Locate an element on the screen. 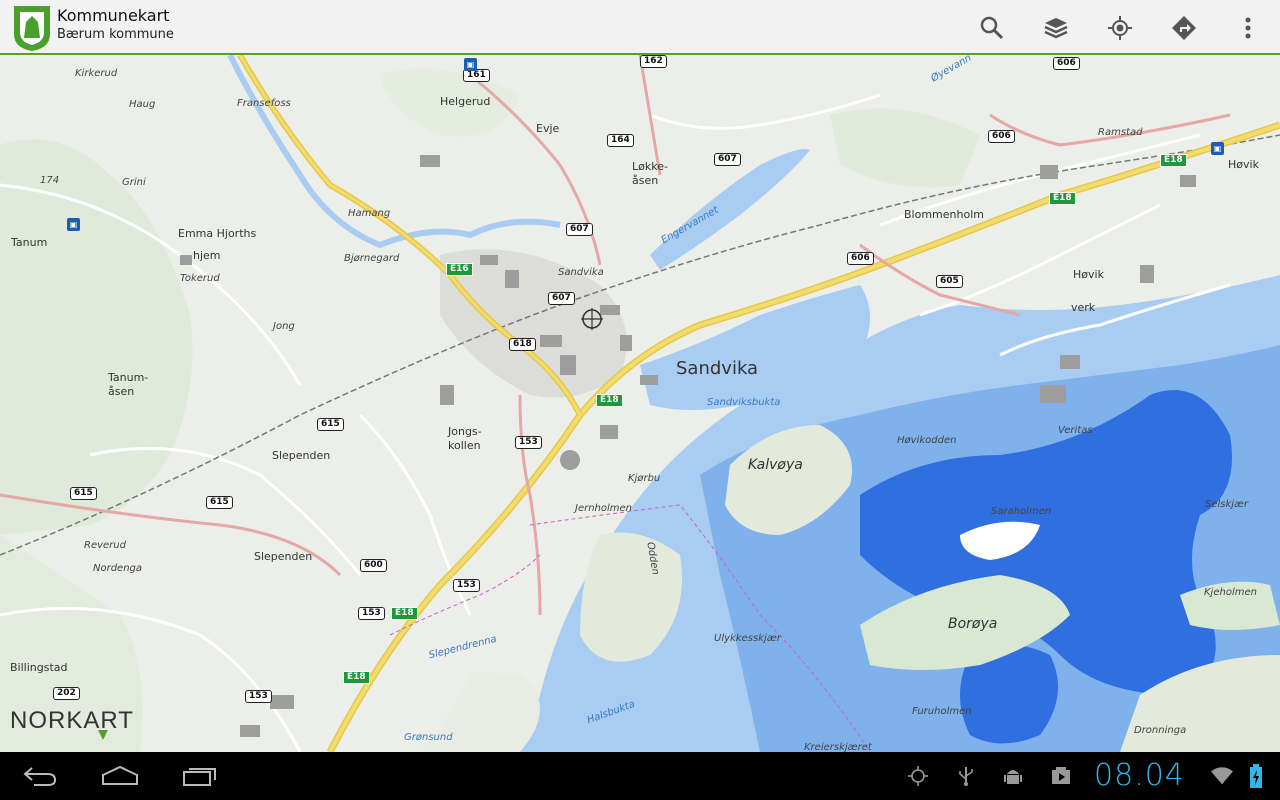  layers-icon is located at coordinates (1056, 28).